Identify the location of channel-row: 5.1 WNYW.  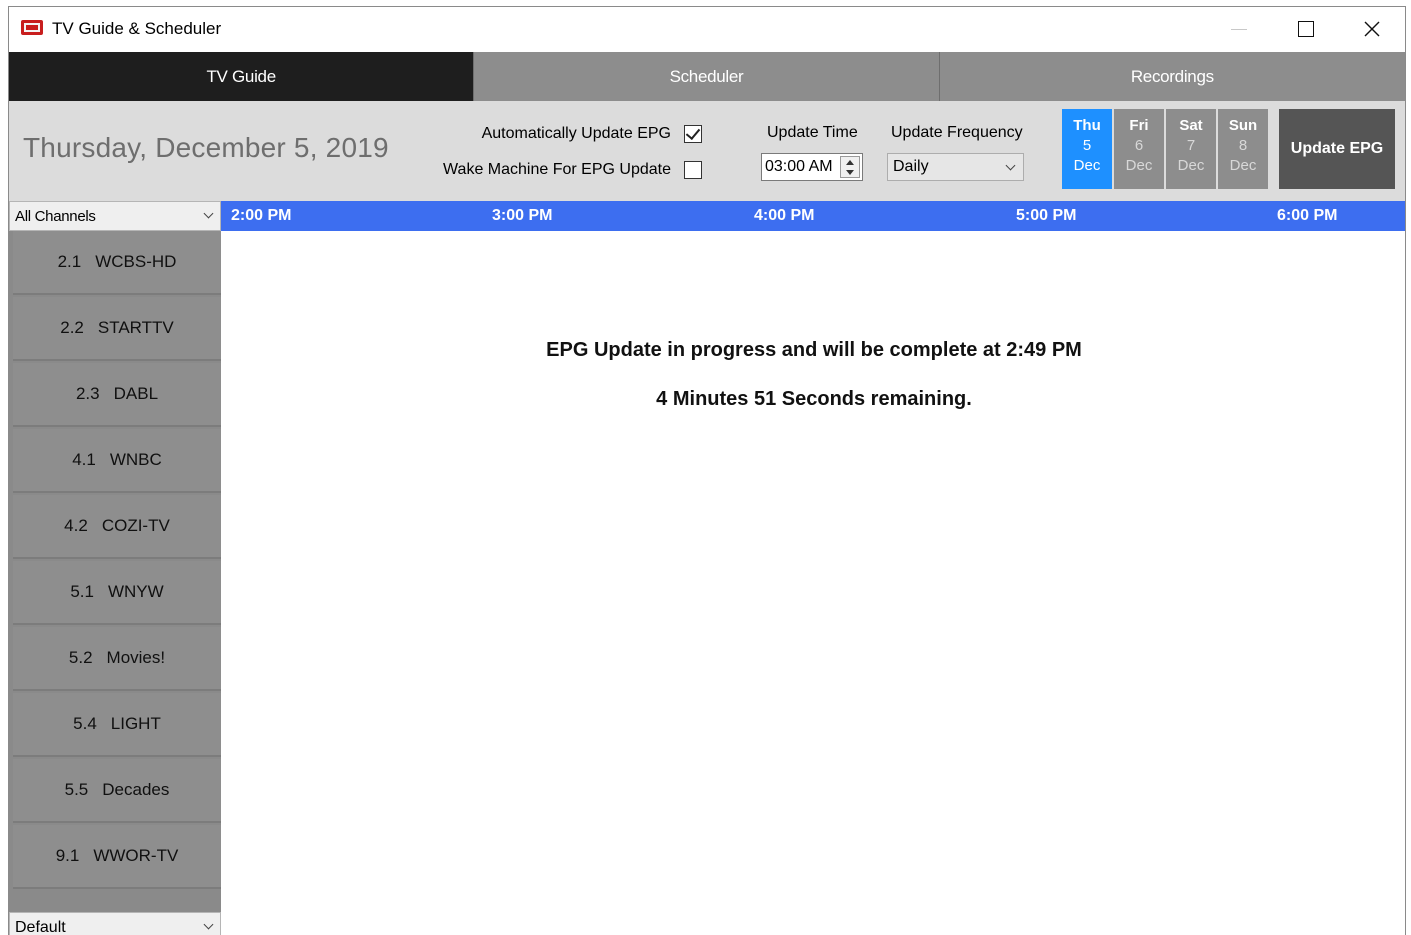
(117, 593).